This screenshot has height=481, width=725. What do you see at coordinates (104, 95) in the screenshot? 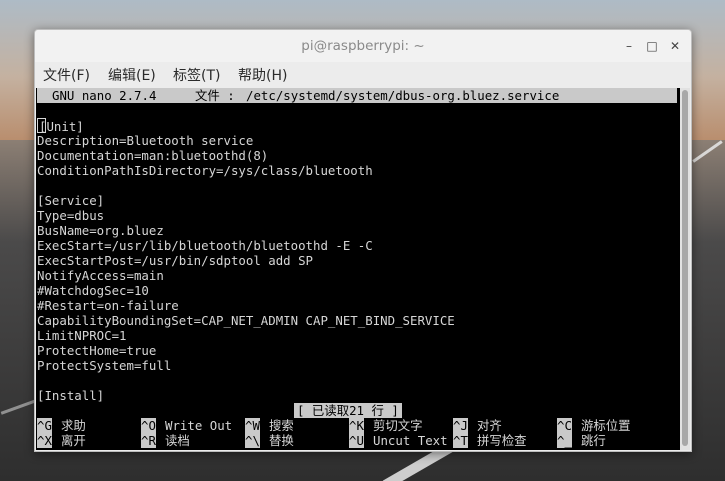
I see `nano-version: GNU nano 2.7.4` at bounding box center [104, 95].